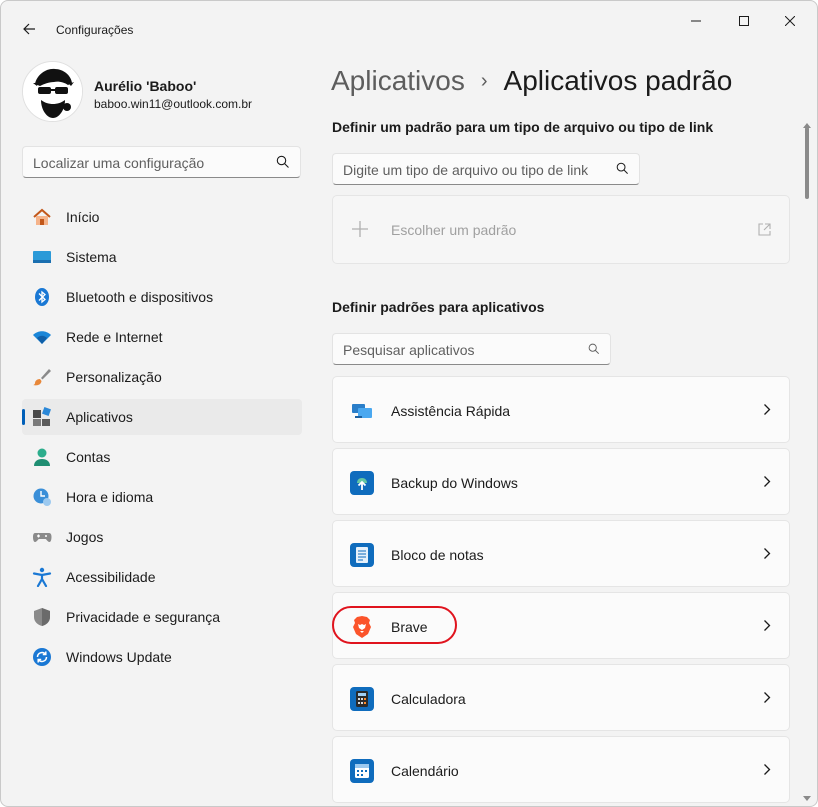  Describe the element at coordinates (88, 457) in the screenshot. I see `sidebar-item-label: Contas` at that location.